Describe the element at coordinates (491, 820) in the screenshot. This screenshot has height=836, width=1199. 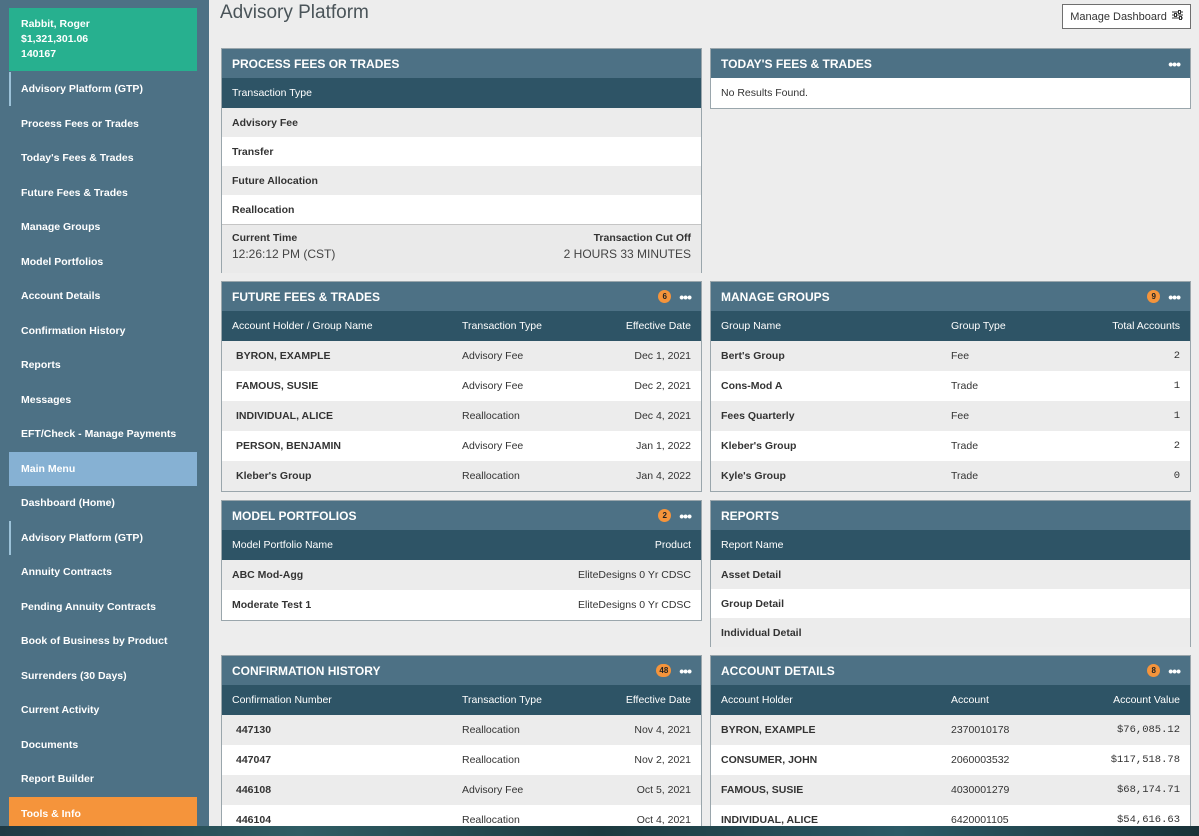
I see `table-cell: Reallocation` at that location.